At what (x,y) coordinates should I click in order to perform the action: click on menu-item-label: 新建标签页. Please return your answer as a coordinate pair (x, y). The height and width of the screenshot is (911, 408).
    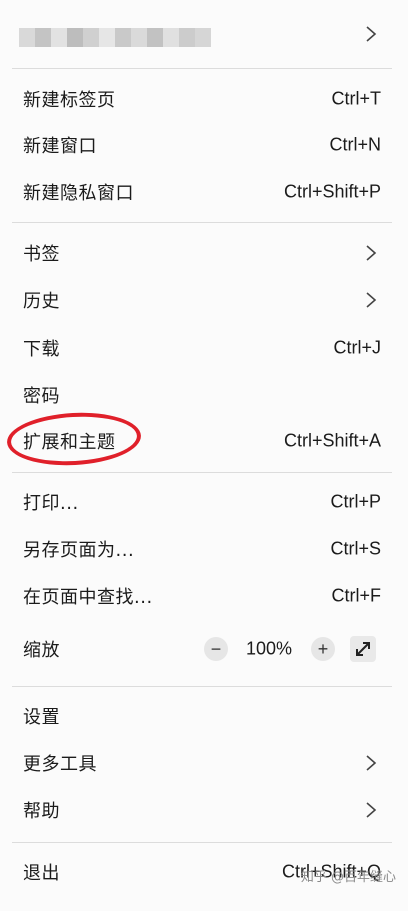
    Looking at the image, I should click on (69, 100).